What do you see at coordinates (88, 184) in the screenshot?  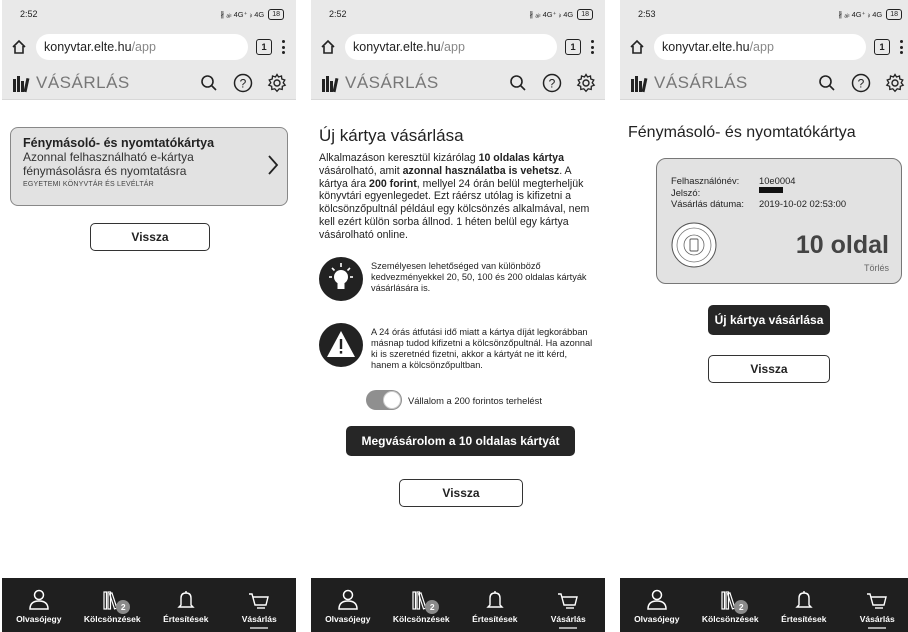 I see `product-source: EGYETEMI KÖNYVTÁR ÉS LEVÉLTÁR` at bounding box center [88, 184].